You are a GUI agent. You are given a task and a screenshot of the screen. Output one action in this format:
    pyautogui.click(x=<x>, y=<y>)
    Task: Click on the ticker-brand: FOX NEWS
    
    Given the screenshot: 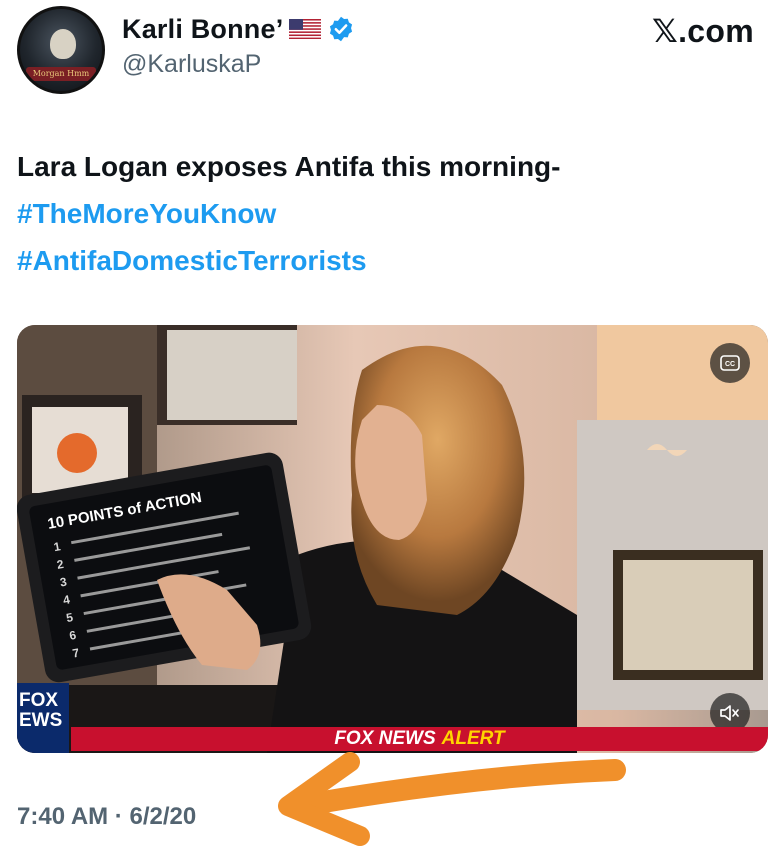 What is the action you would take?
    pyautogui.click(x=385, y=738)
    